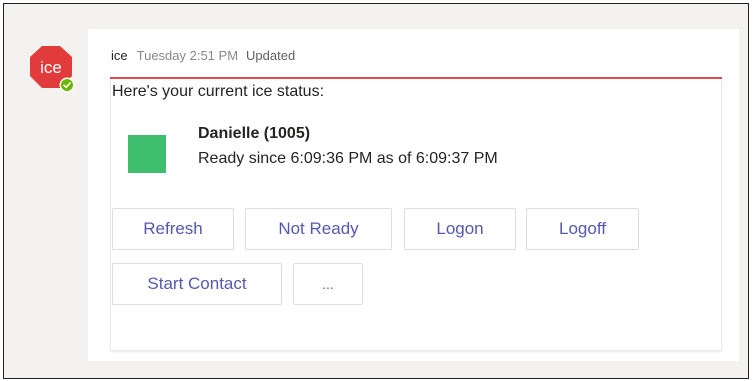 The height and width of the screenshot is (381, 754). I want to click on agent-status-text: Ready since 6:09:36 PM as of 6:09:37 PM, so click(348, 158).